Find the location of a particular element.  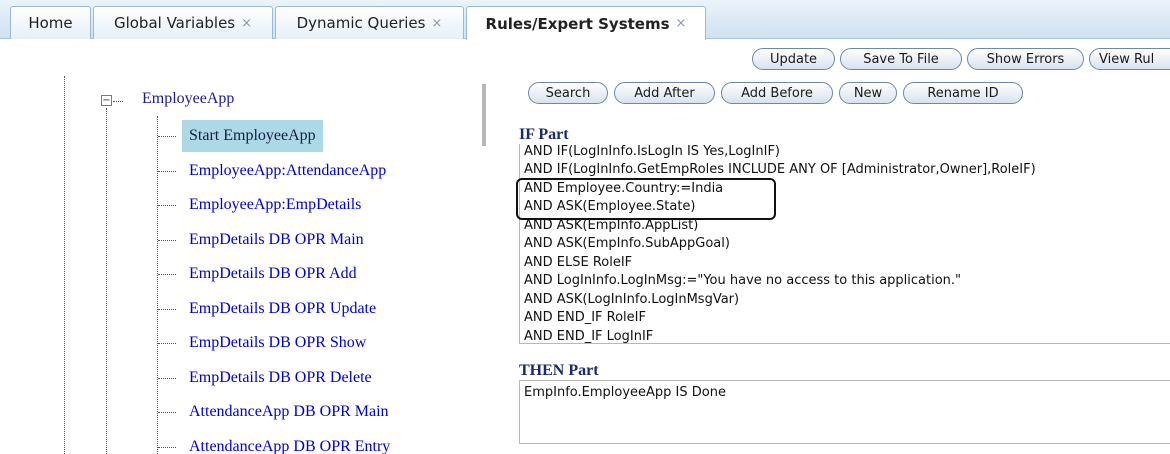

tree-item-employeeapp-empdetails: EmployeeApp:EmpDetails is located at coordinates (275, 205).